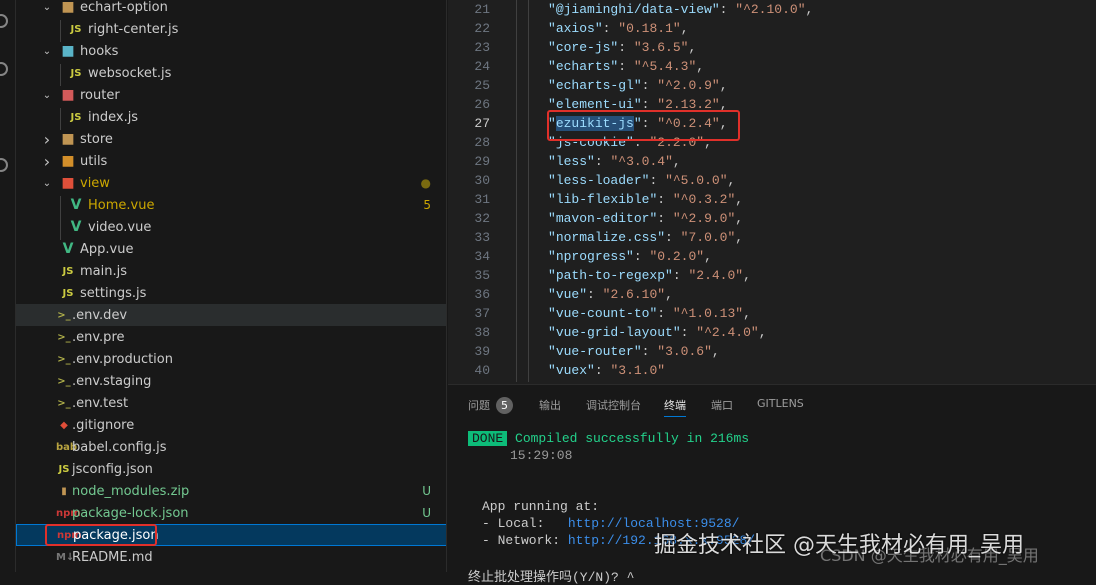  Describe the element at coordinates (231, 249) in the screenshot. I see `explorer-item-app-vue: V App.vue` at that location.